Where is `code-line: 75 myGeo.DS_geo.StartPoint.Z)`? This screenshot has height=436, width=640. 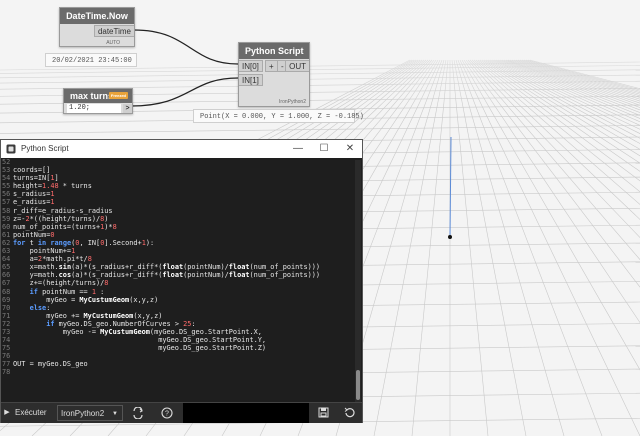
code-line: 75 myGeo.DS_geo.StartPoint.Z) is located at coordinates (177, 348).